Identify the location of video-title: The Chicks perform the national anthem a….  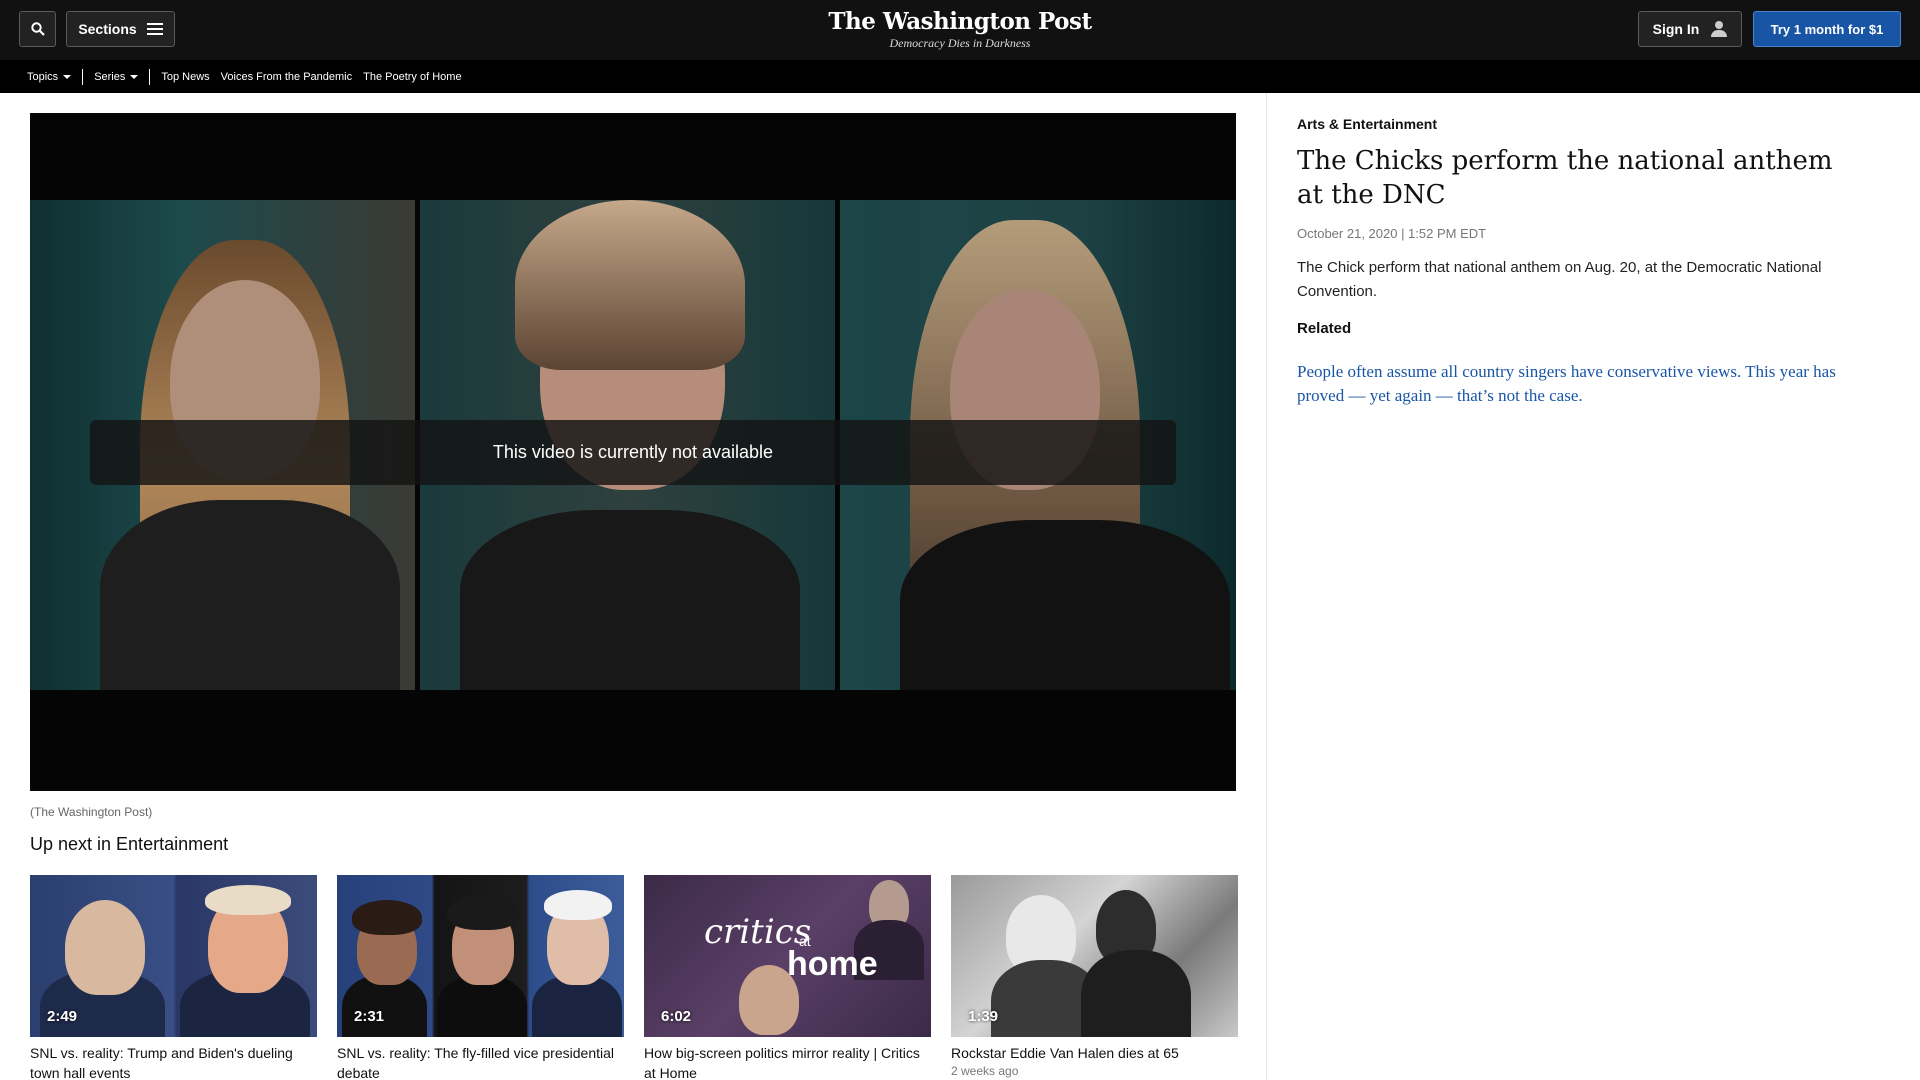
(1565, 178).